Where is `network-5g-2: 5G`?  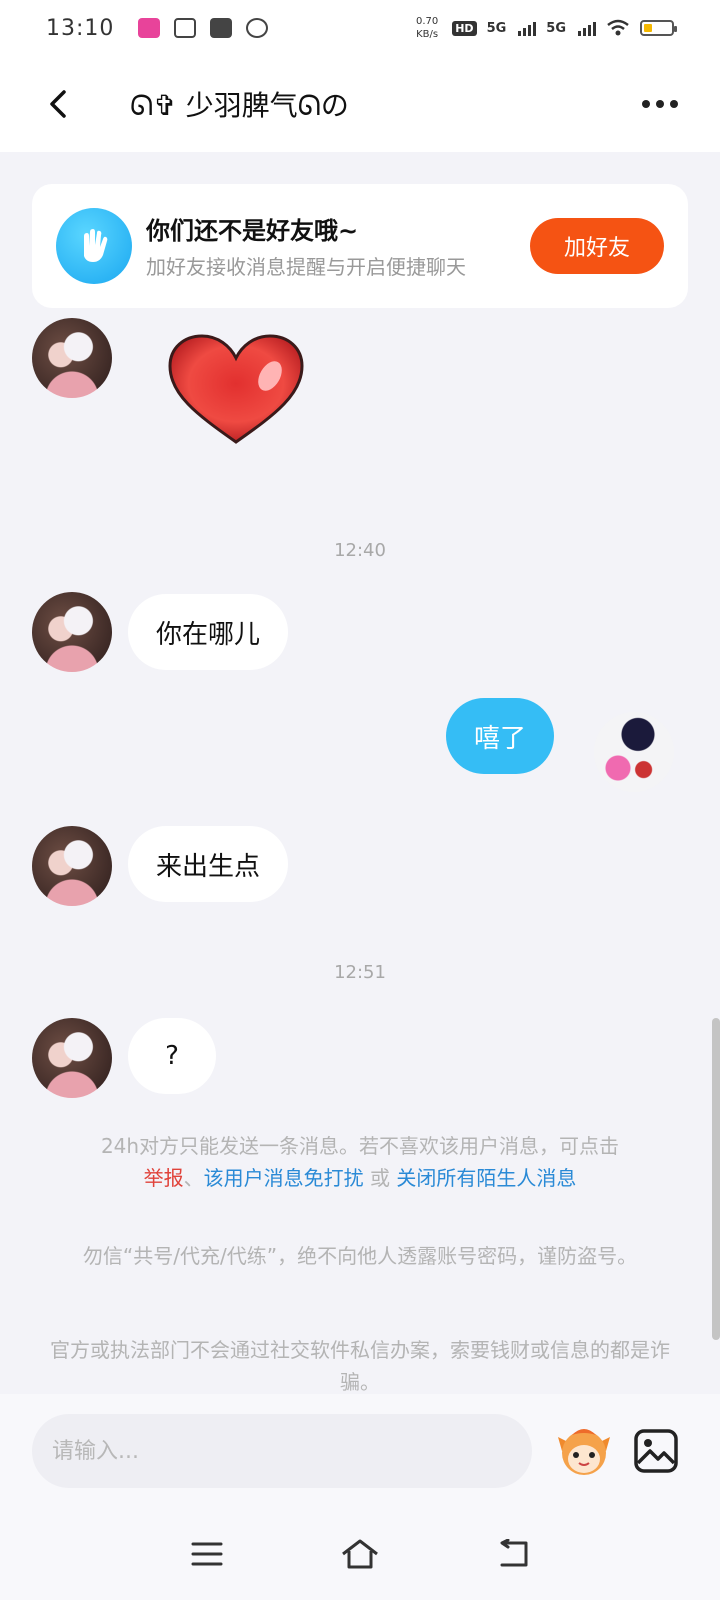 network-5g-2: 5G is located at coordinates (556, 28).